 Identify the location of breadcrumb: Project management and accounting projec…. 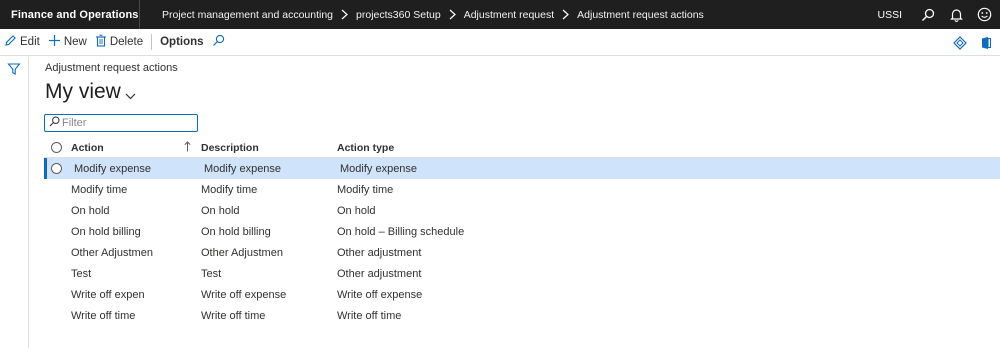
(422, 14).